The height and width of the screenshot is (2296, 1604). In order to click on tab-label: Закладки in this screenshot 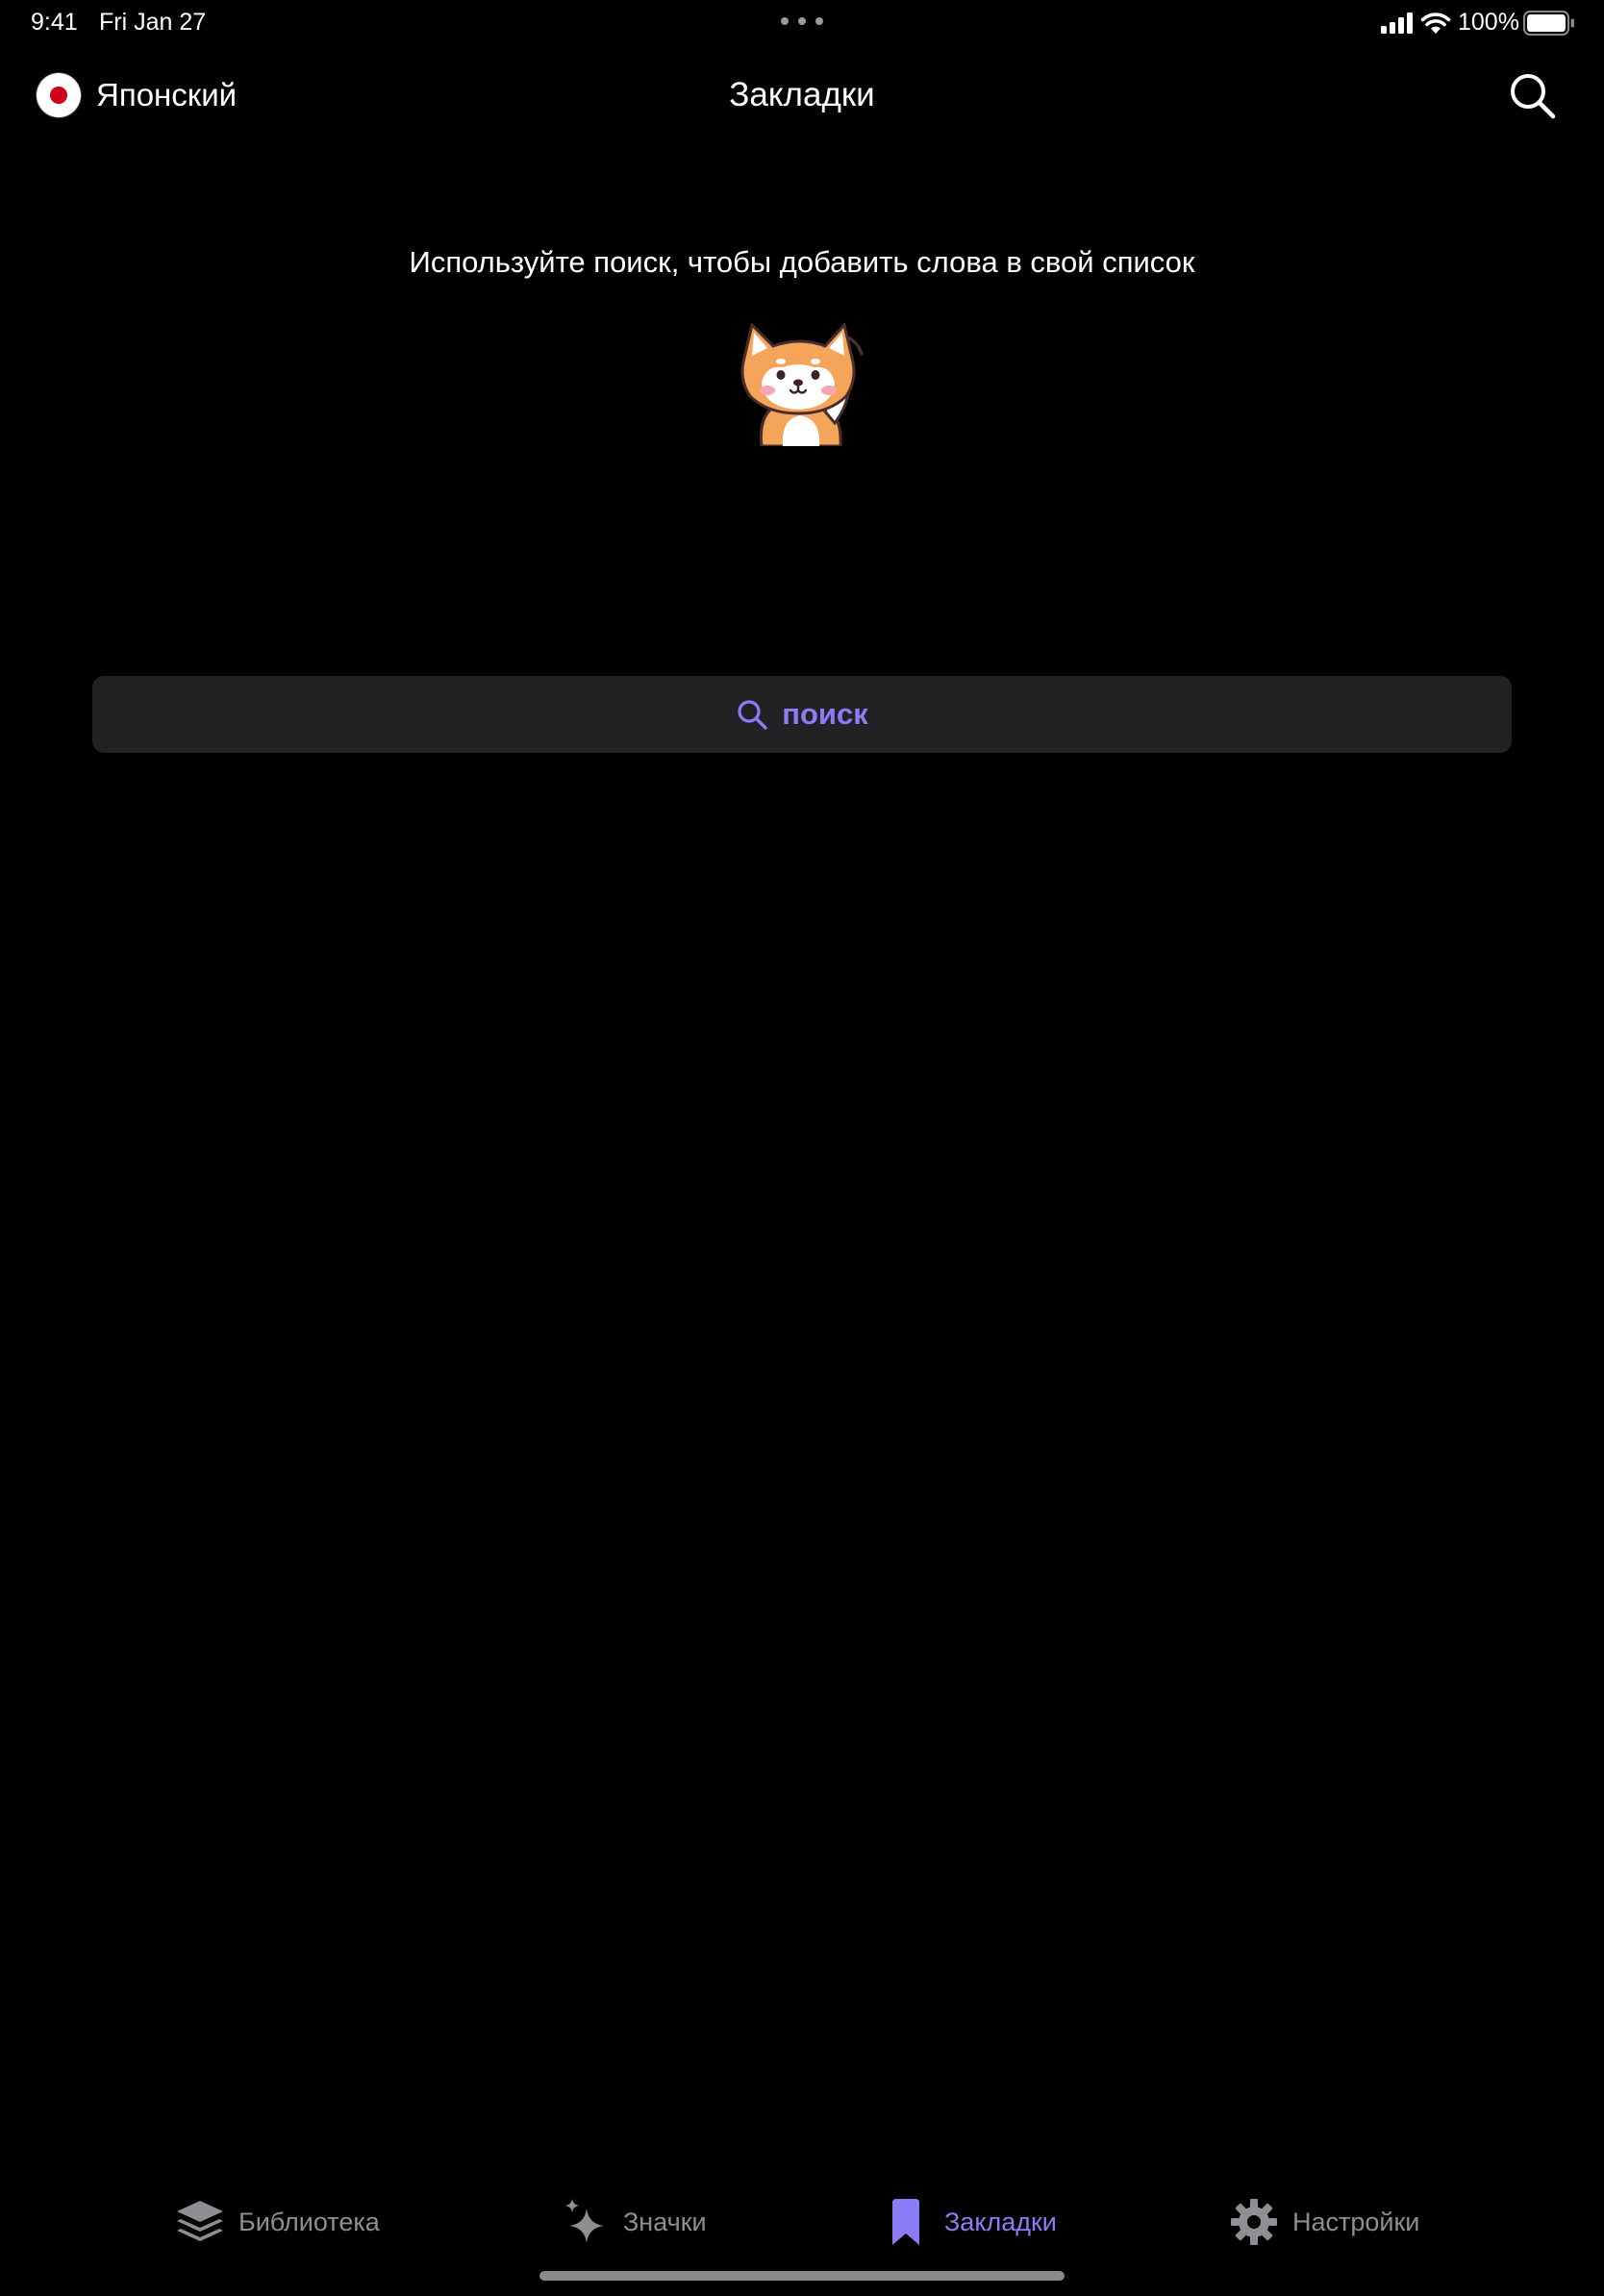, I will do `click(1000, 2221)`.